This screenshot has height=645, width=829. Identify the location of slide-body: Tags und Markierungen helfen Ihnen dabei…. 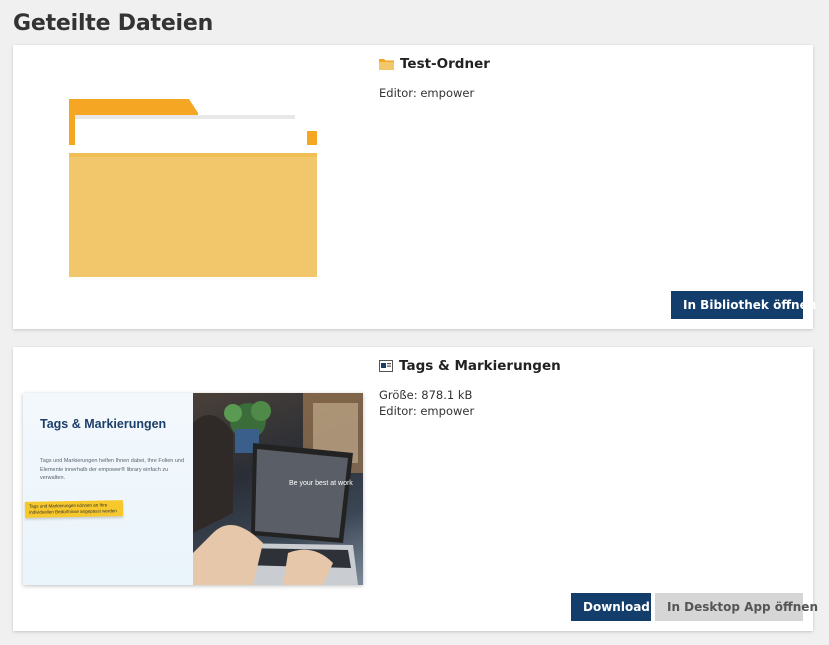
(112, 469).